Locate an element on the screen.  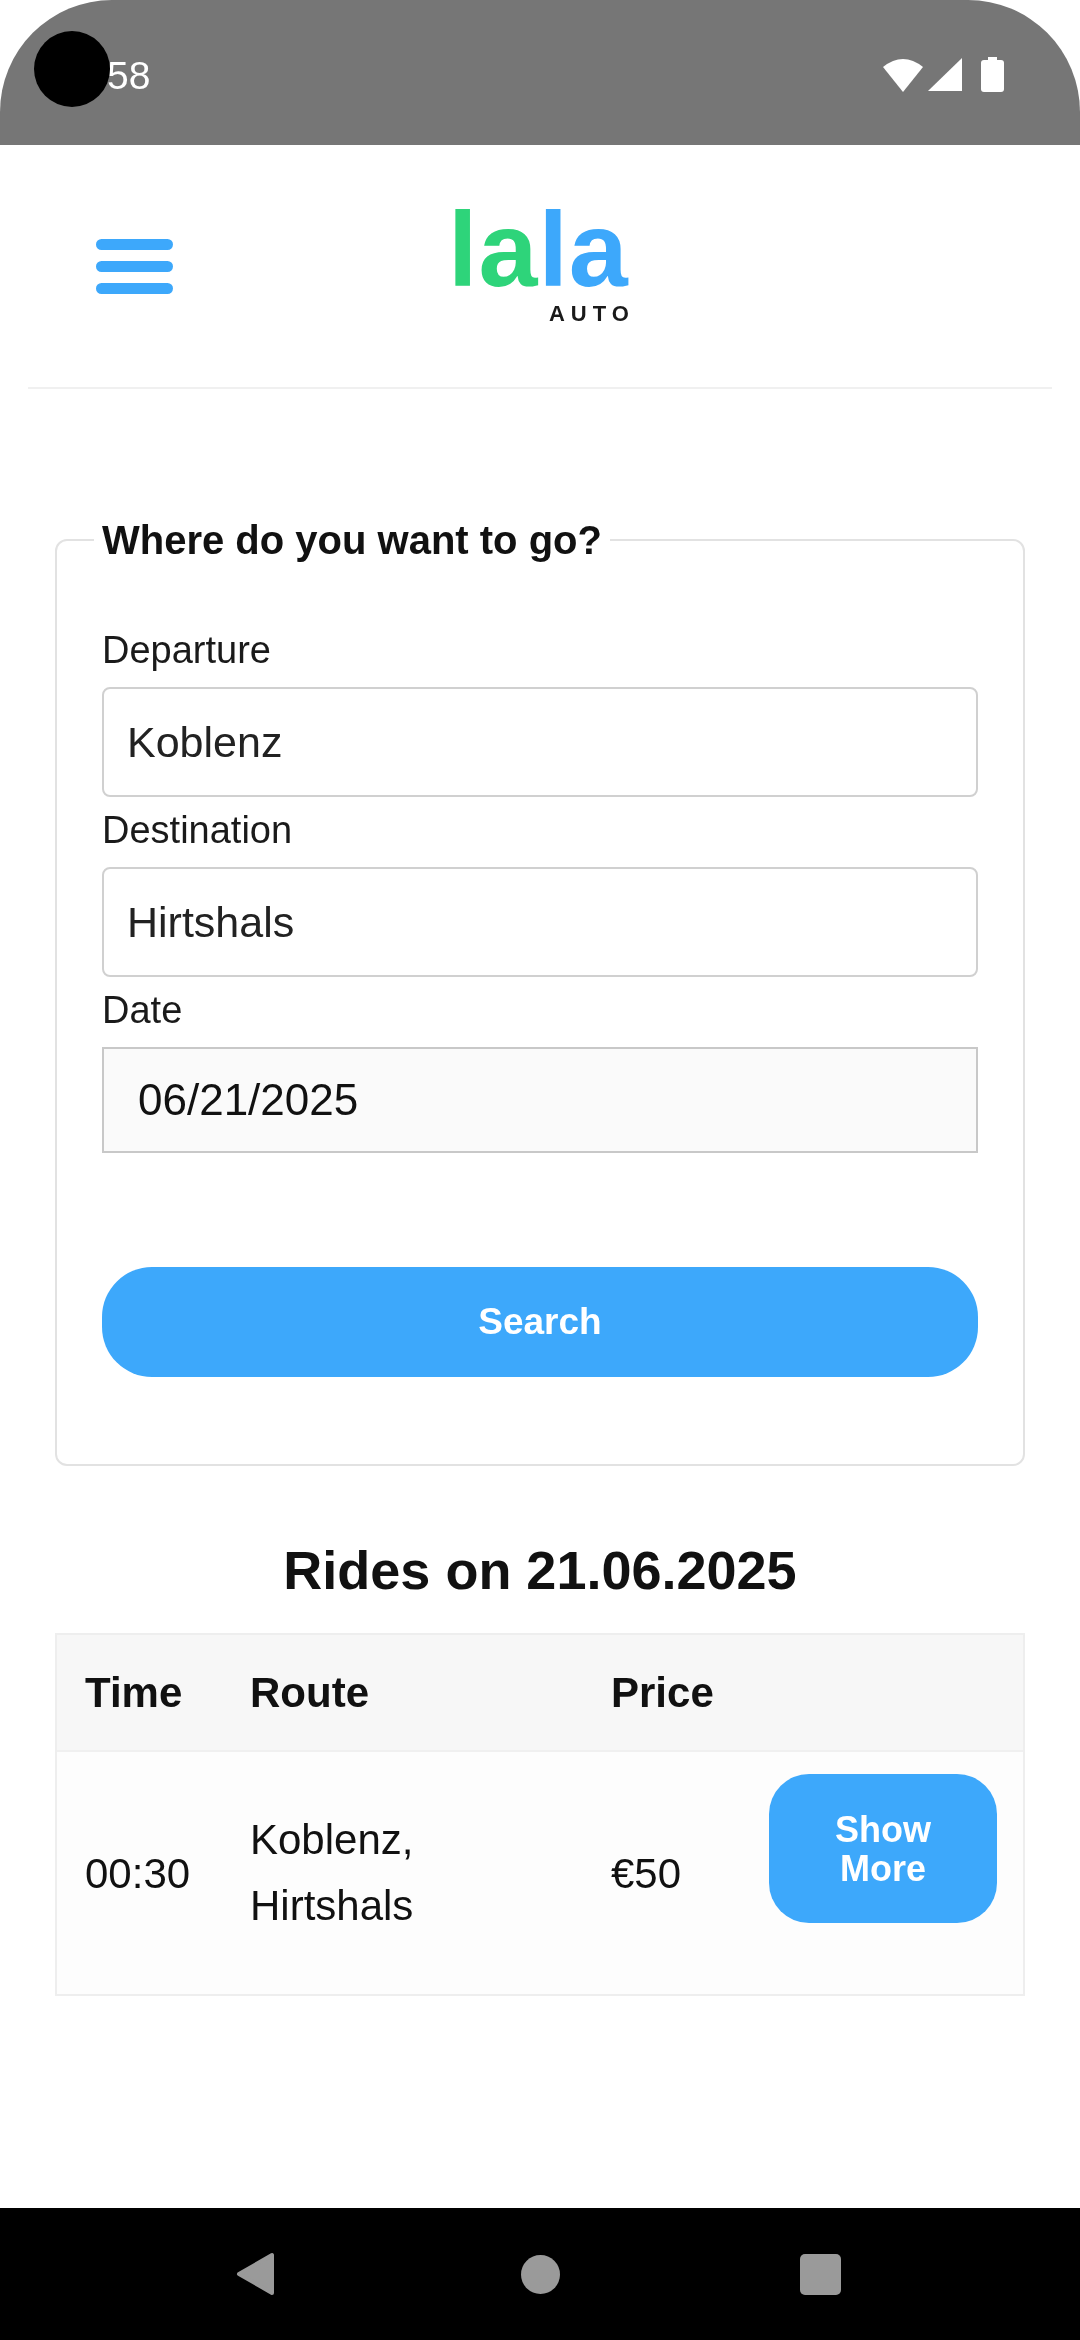
menu-icon is located at coordinates (134, 266).